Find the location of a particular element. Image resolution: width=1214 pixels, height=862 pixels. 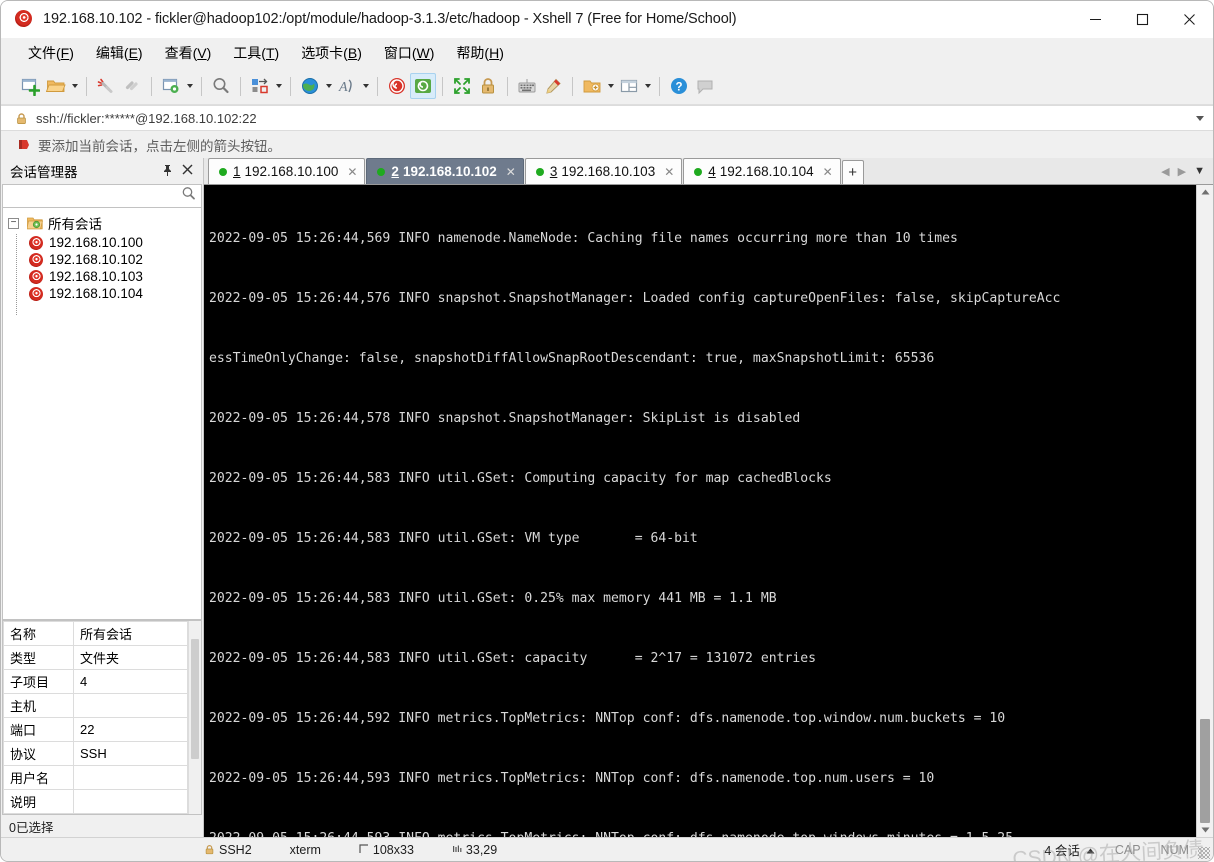

scrollbar-thumb is located at coordinates (1205, 771).